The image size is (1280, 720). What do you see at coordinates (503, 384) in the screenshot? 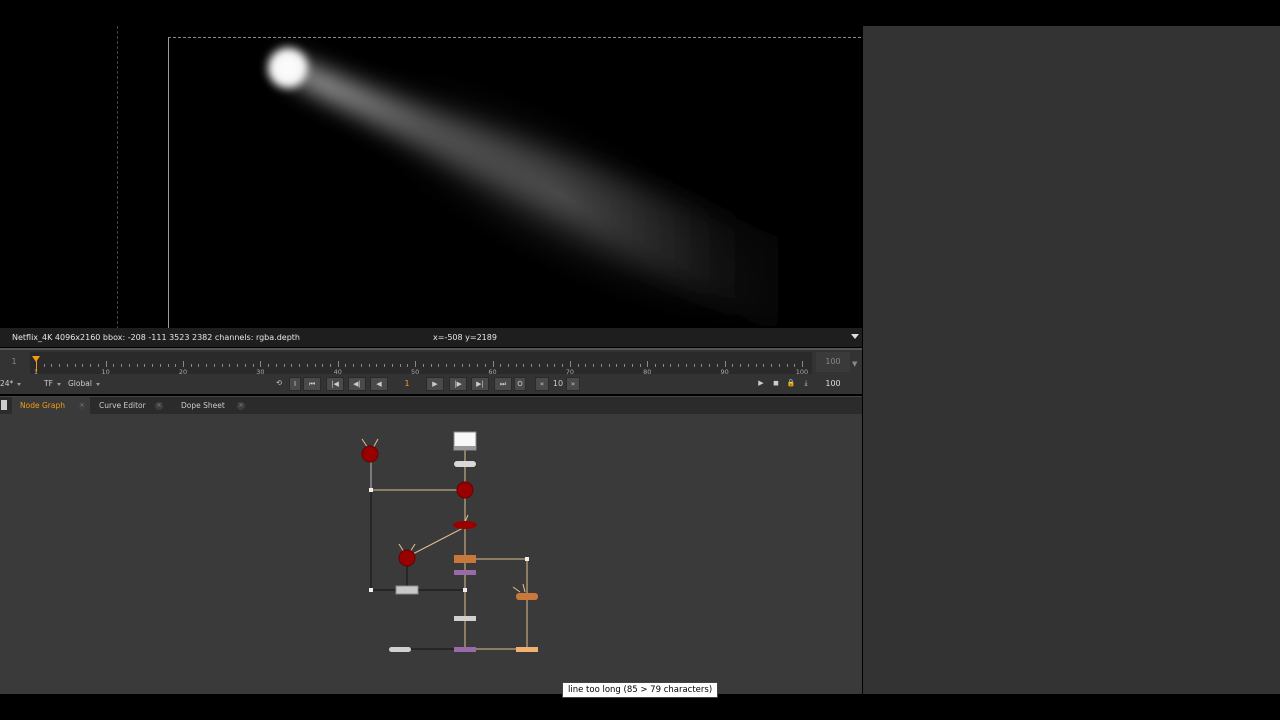
I see `last-frame-button: ⏭` at bounding box center [503, 384].